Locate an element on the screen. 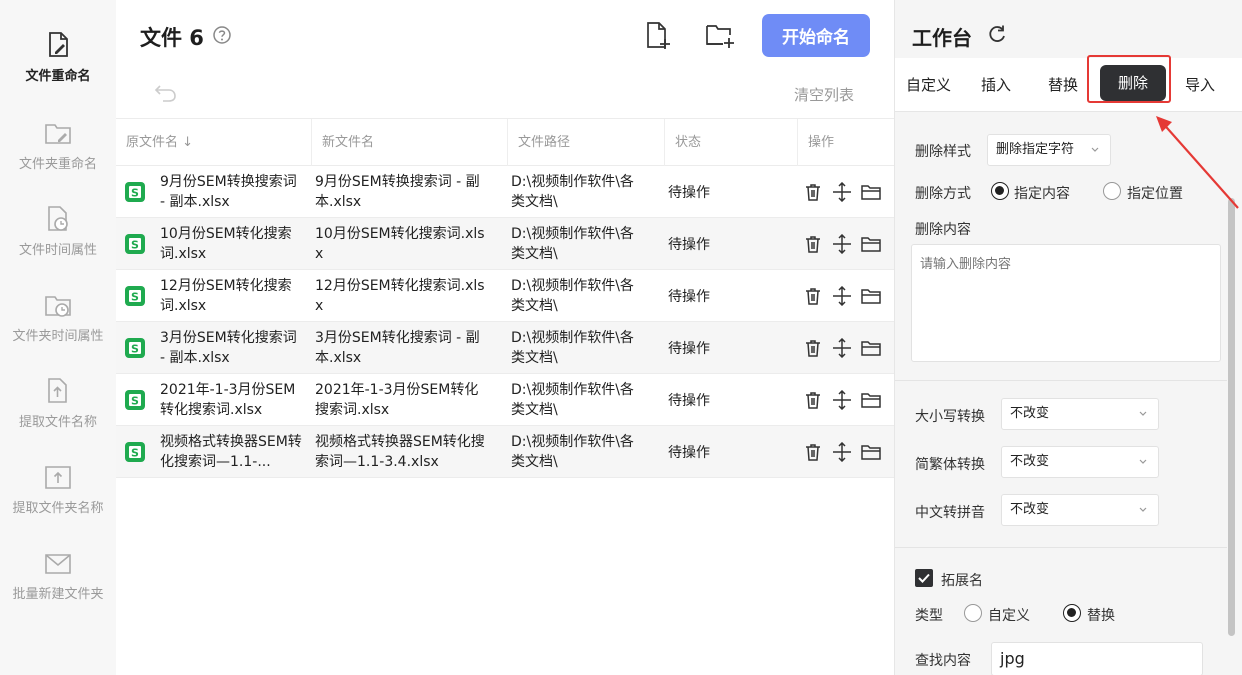 The image size is (1242, 675). find-content-label: 查找内容 is located at coordinates (943, 661).